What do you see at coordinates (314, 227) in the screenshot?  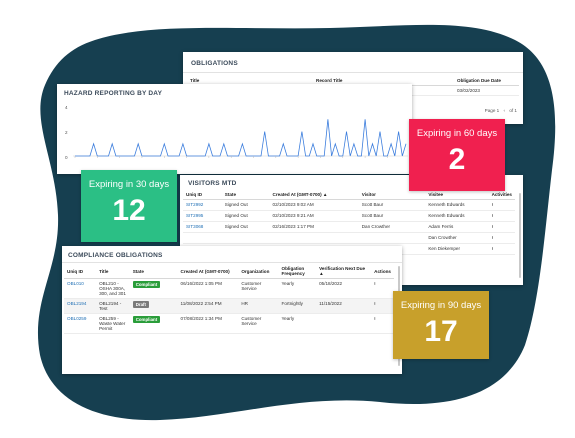 I see `created-cell: 02/16/2023 1:17 PM` at bounding box center [314, 227].